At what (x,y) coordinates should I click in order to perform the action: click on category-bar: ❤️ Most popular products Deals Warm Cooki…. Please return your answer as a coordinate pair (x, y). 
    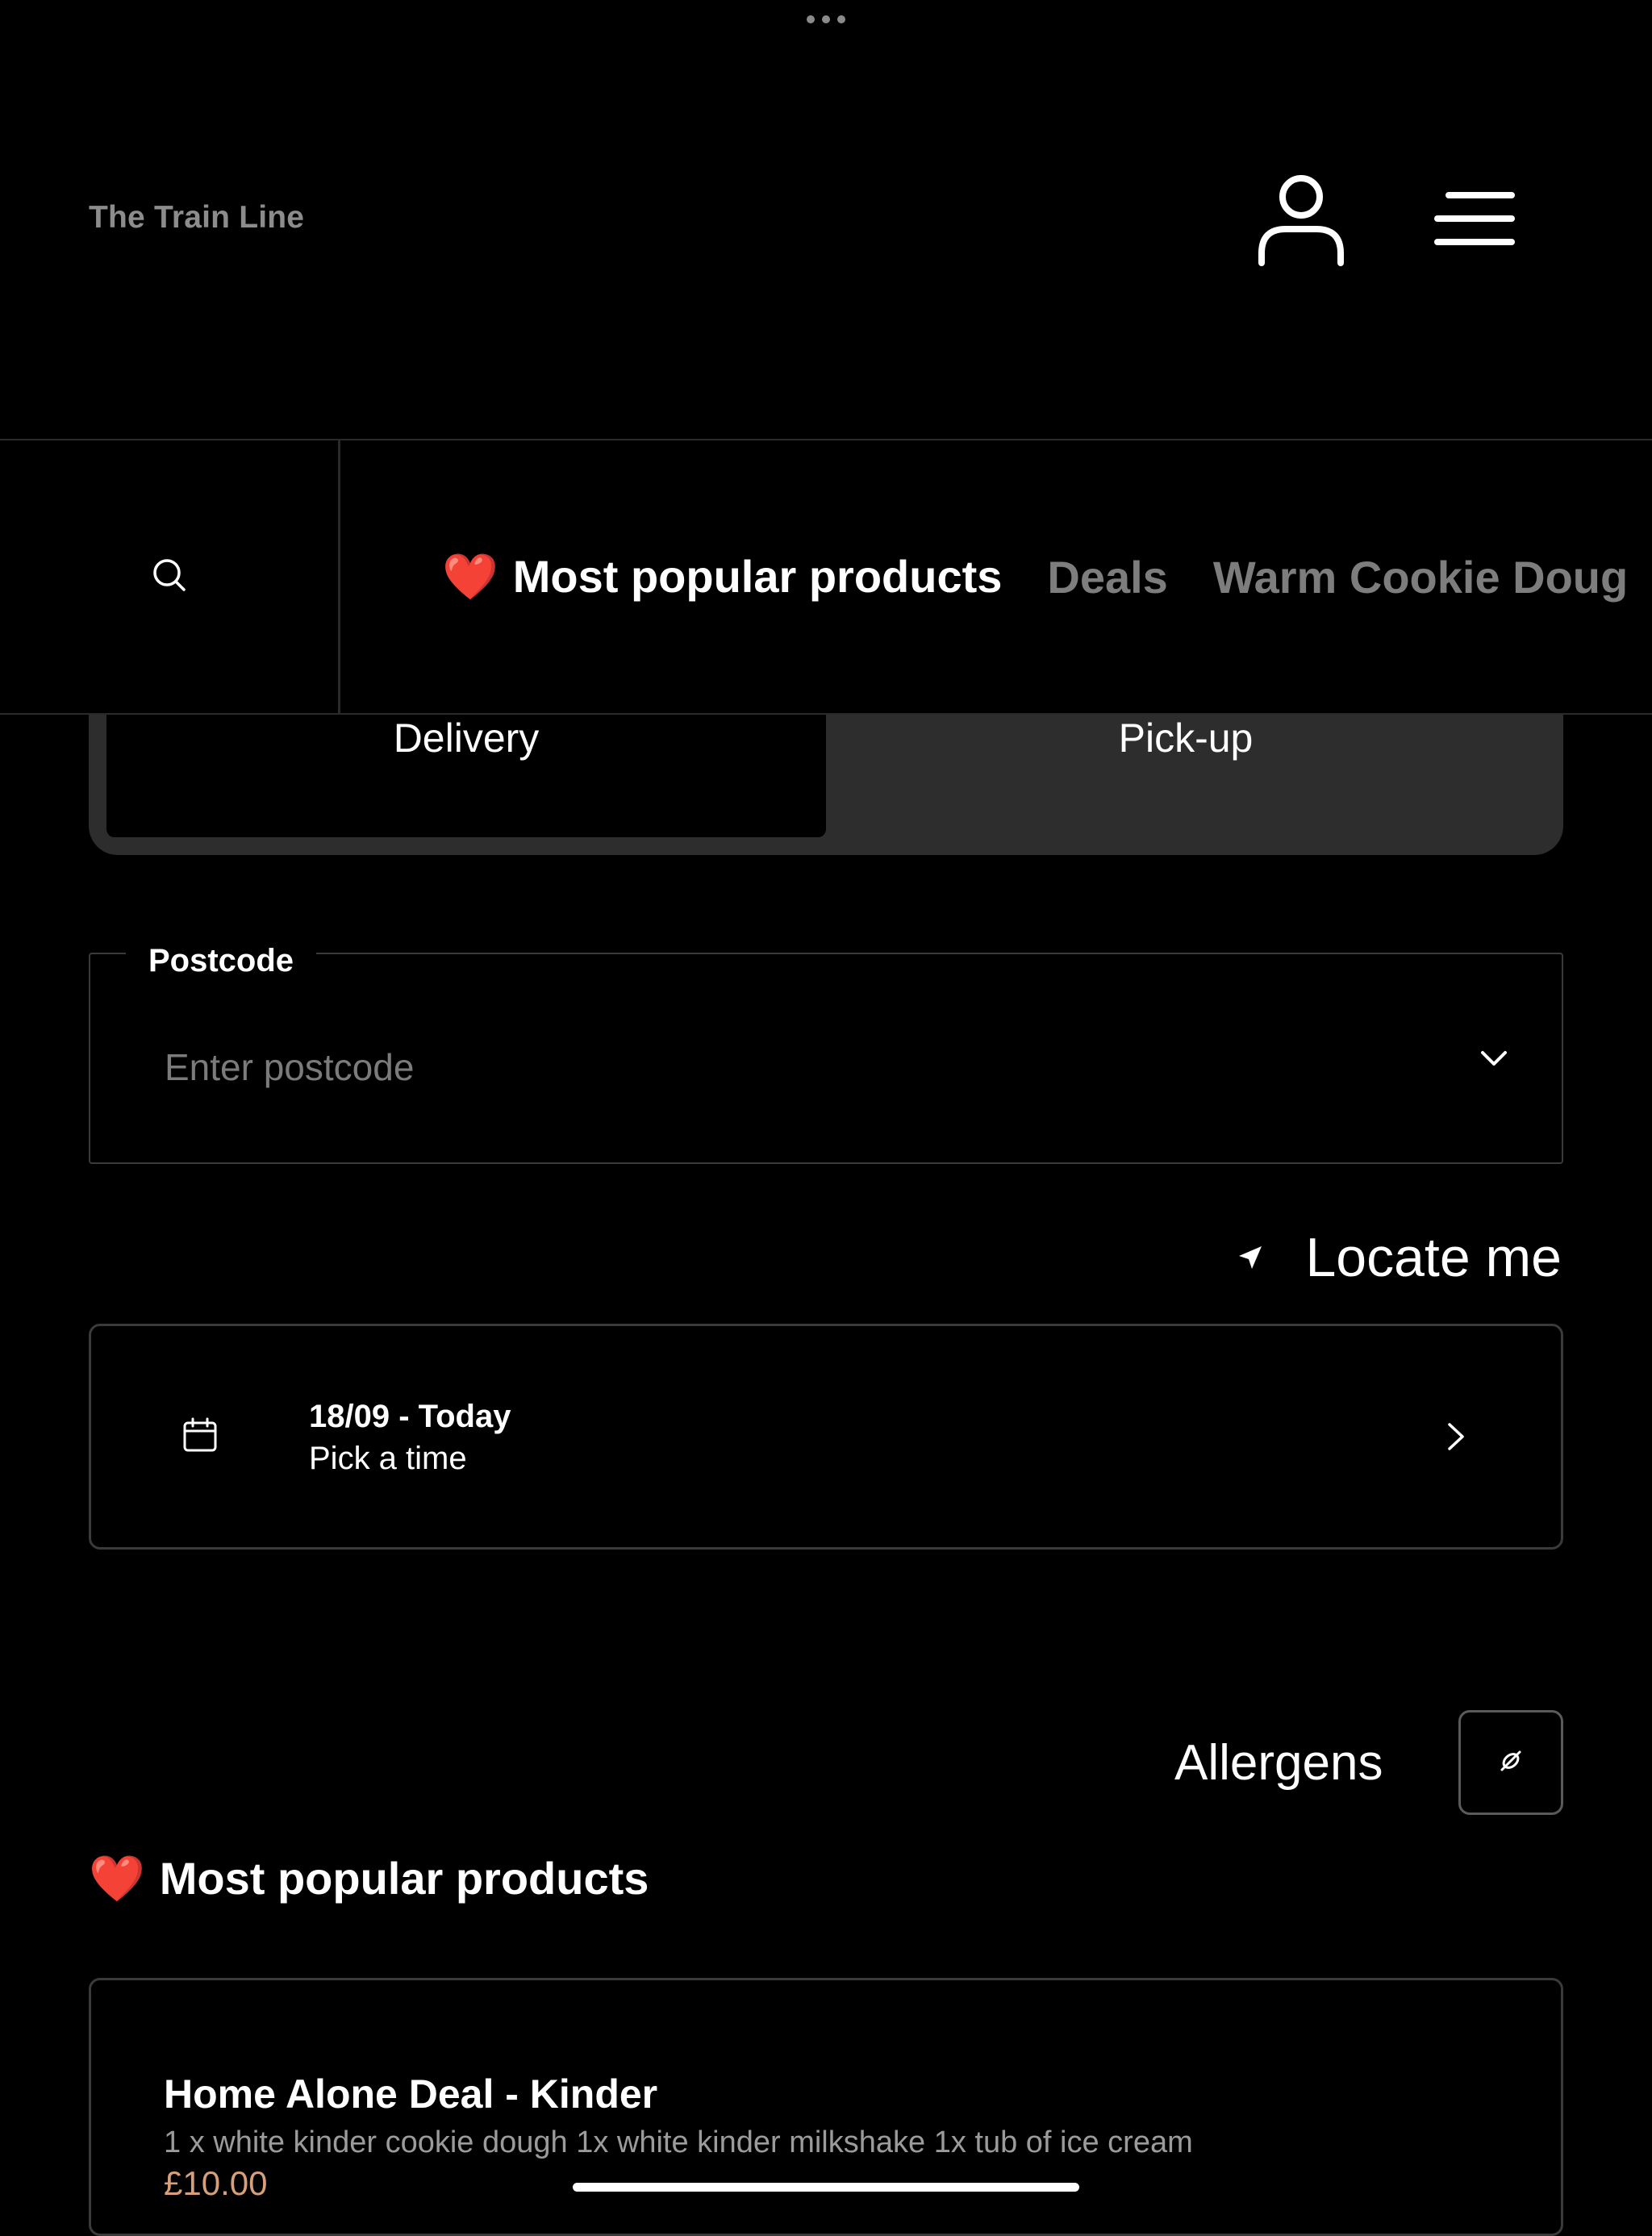
    Looking at the image, I should click on (826, 577).